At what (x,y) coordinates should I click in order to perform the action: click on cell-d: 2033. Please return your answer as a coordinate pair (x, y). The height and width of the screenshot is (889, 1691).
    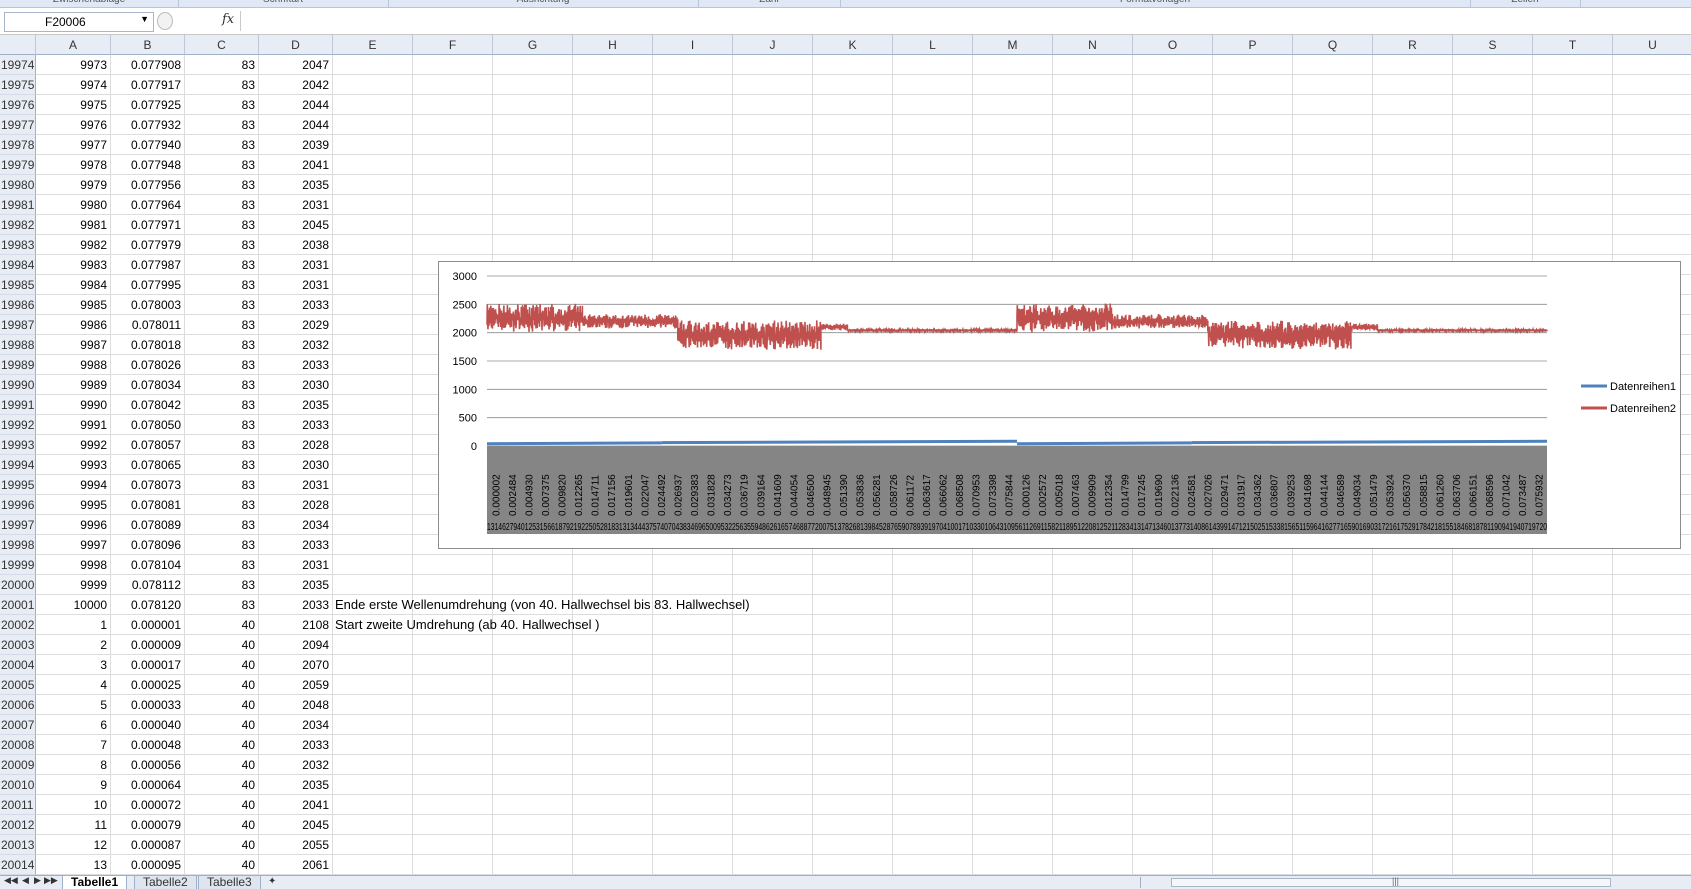
    Looking at the image, I should click on (296, 605).